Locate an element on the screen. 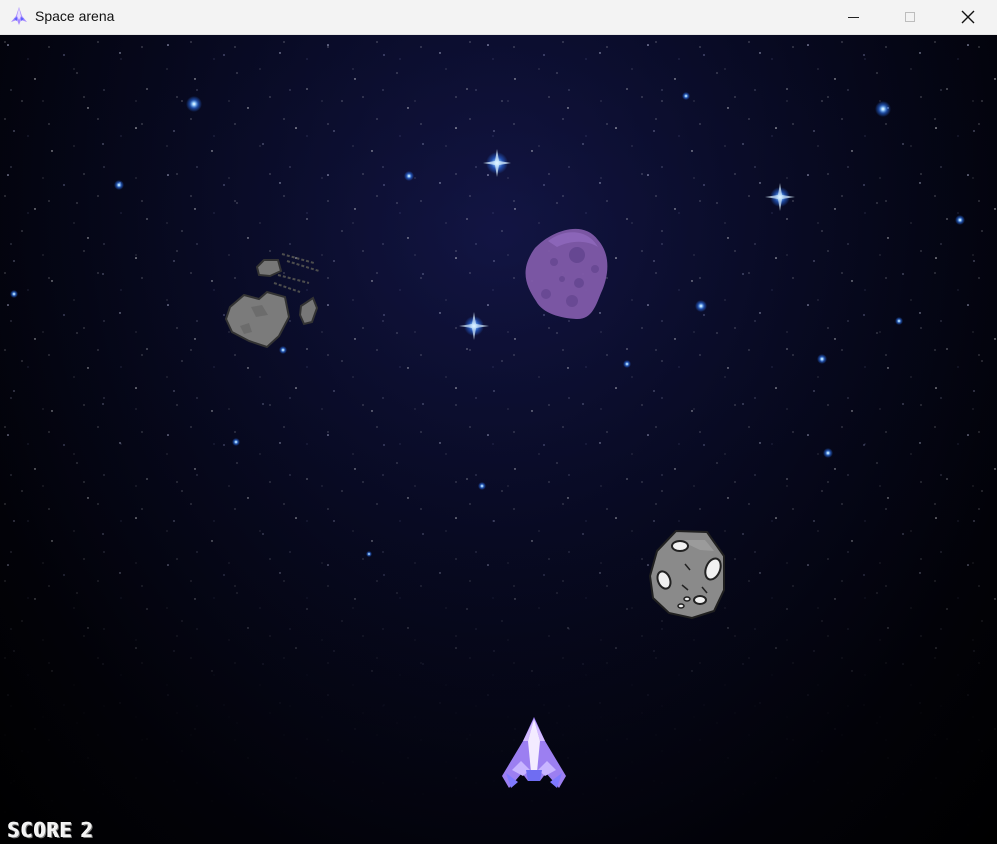 The image size is (997, 844). maximize-icon is located at coordinates (910, 17).